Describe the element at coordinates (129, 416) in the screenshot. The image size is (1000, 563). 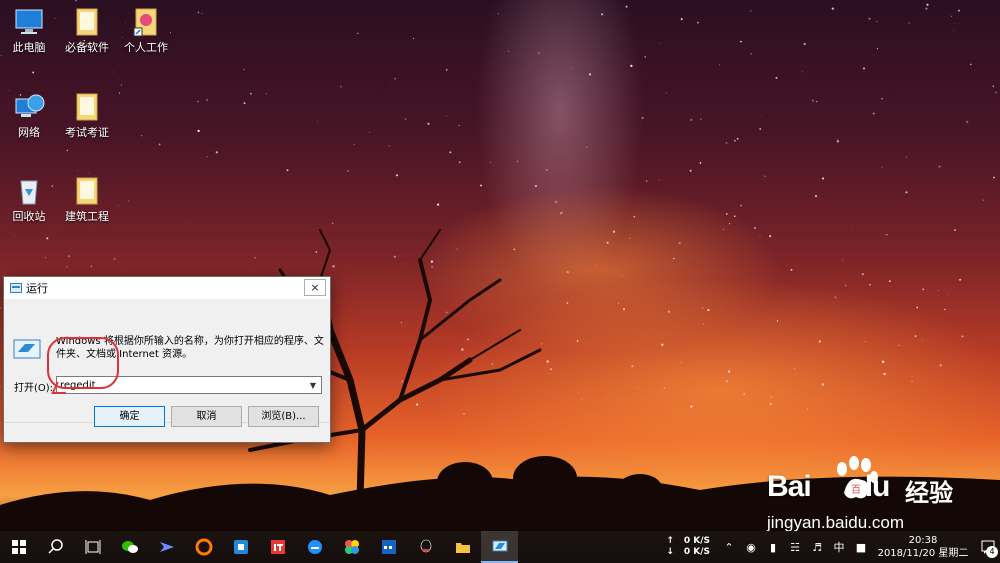
I see `ok-button: 确定` at that location.